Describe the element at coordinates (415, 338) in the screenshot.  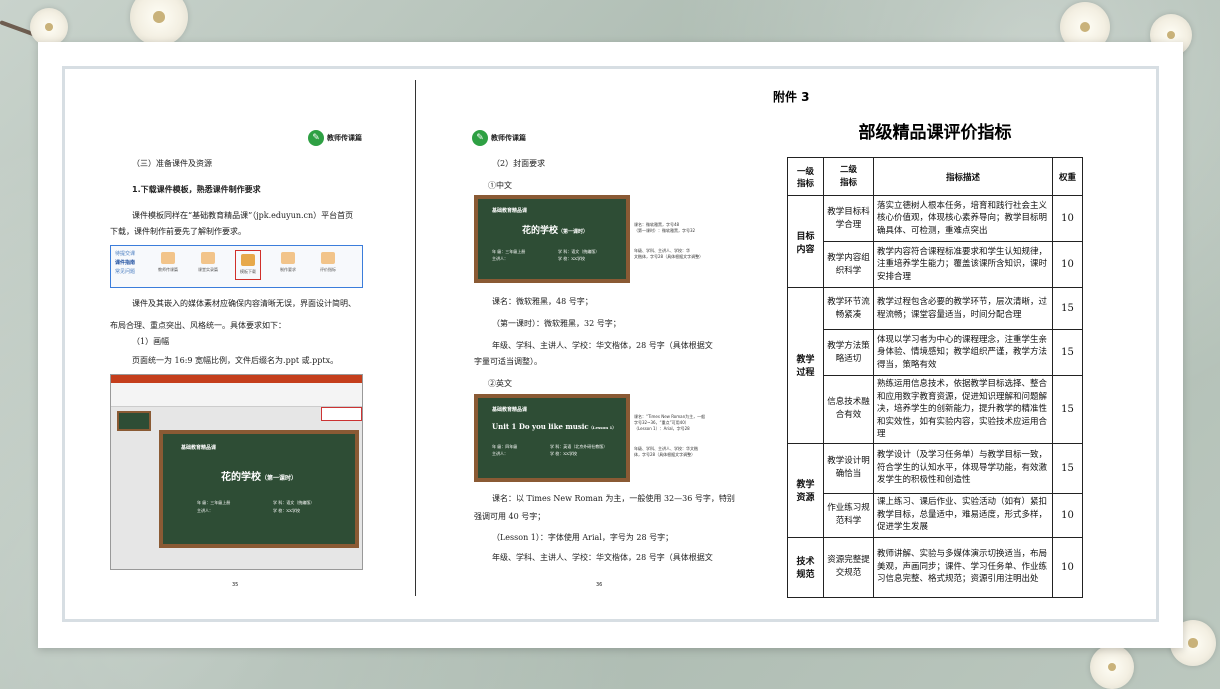
I see `page-divider` at that location.